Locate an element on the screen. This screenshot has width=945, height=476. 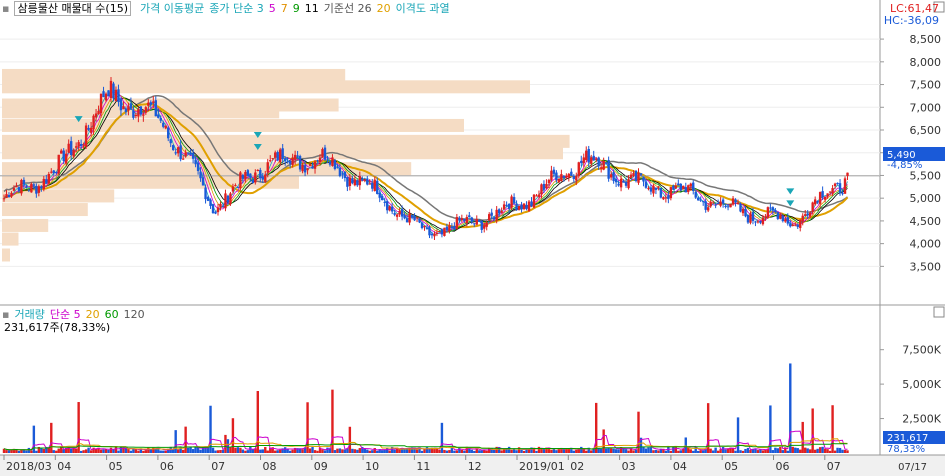
price-legend-item: 종가 단순 3 is located at coordinates (236, 8).